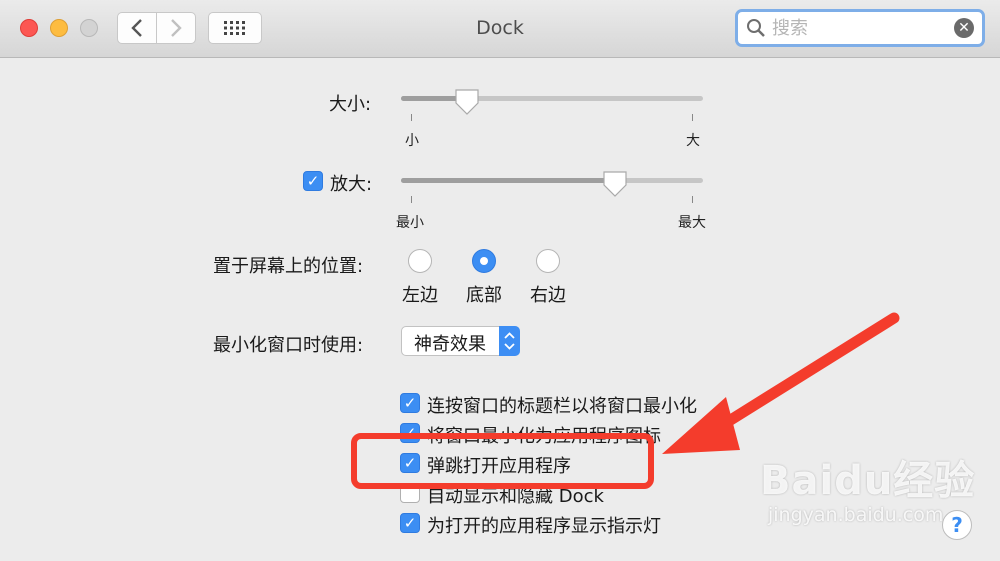 The image size is (1000, 561). I want to click on minimize-effect-value: 神奇效果, so click(450, 344).